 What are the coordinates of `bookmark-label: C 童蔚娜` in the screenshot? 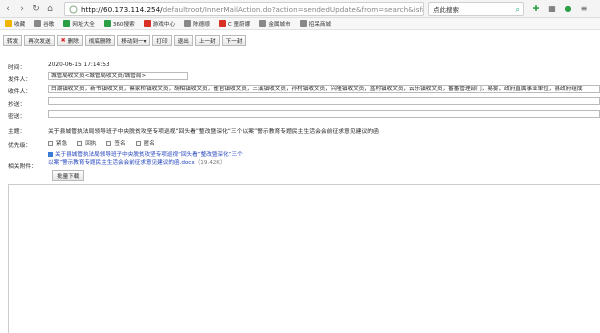 It's located at (239, 24).